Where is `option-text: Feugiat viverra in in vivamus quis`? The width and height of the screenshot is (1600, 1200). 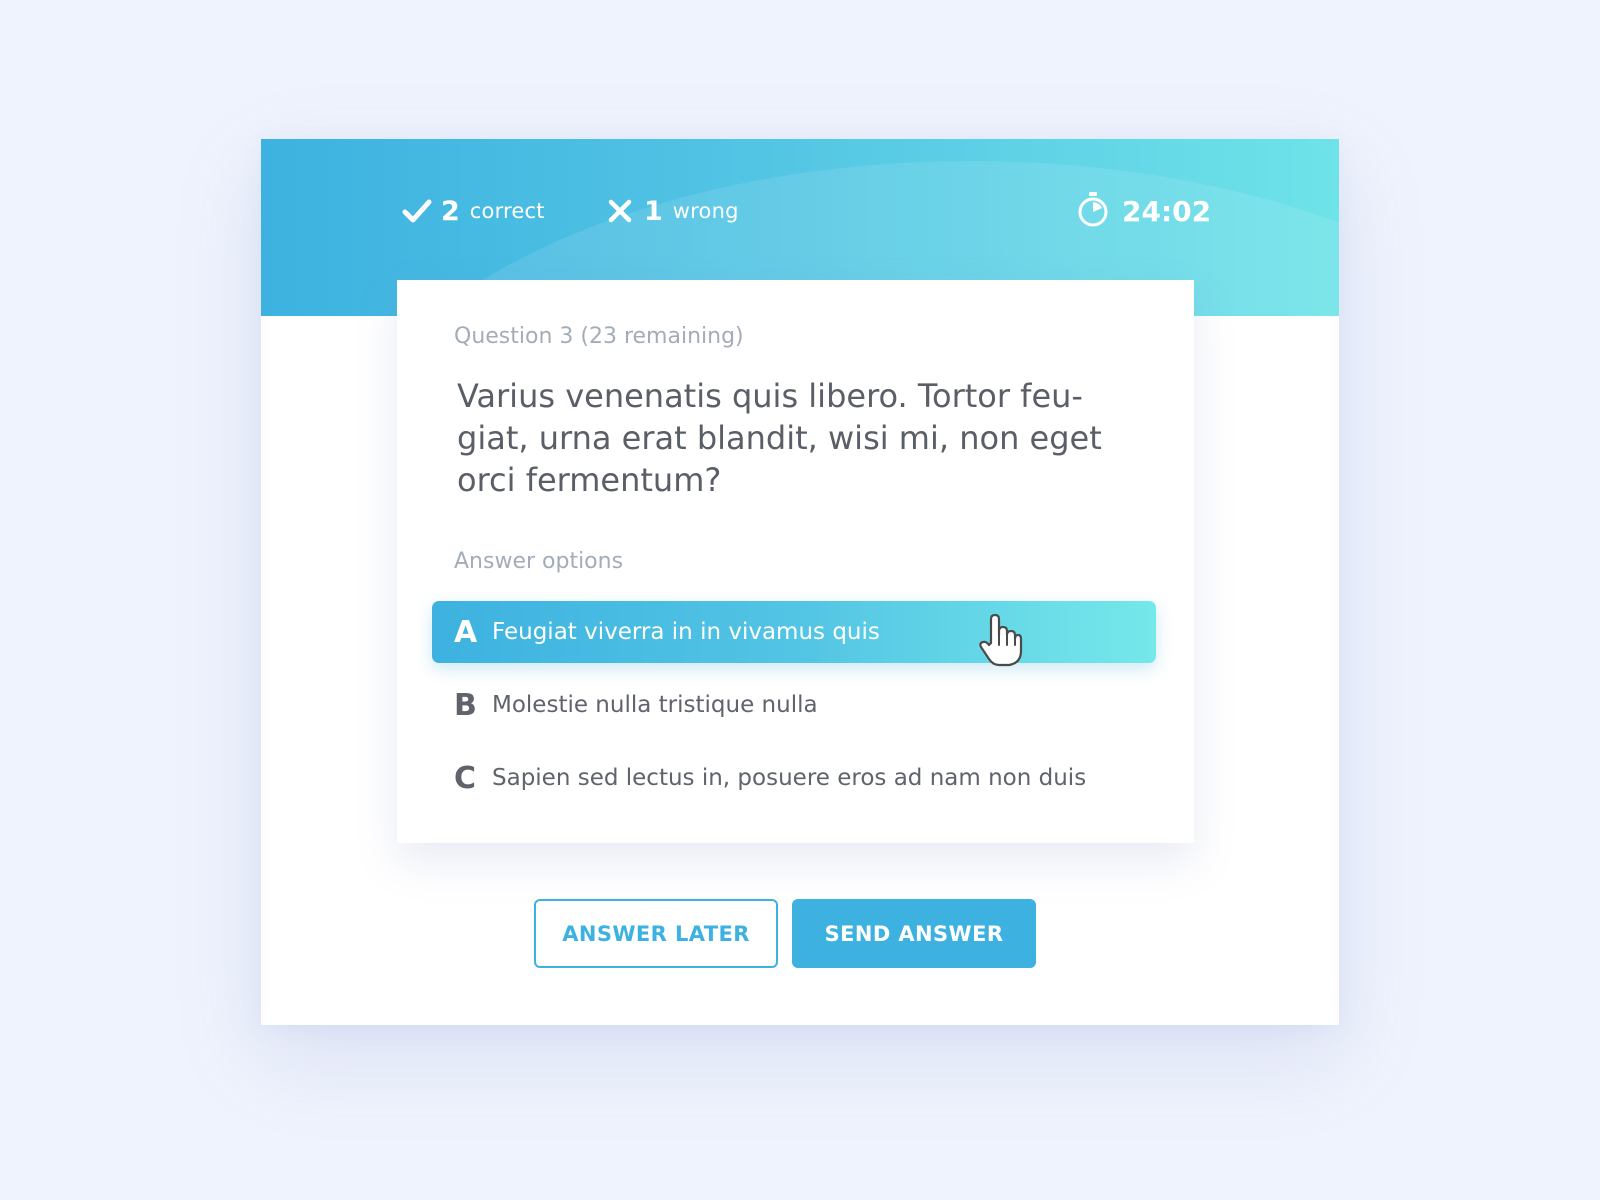
option-text: Feugiat viverra in in vivamus quis is located at coordinates (686, 632).